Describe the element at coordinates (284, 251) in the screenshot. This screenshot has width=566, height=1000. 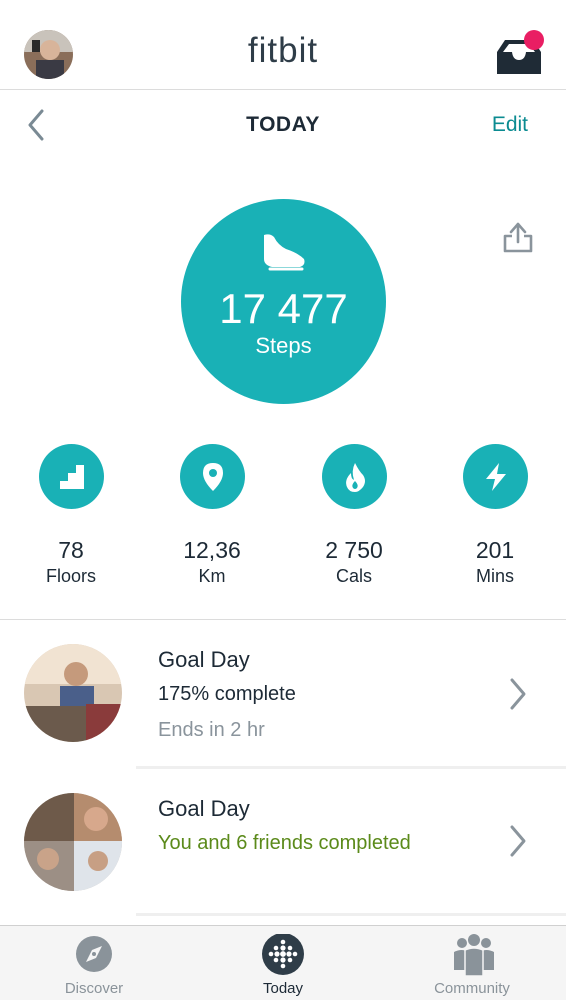
I see `shoe-icon` at that location.